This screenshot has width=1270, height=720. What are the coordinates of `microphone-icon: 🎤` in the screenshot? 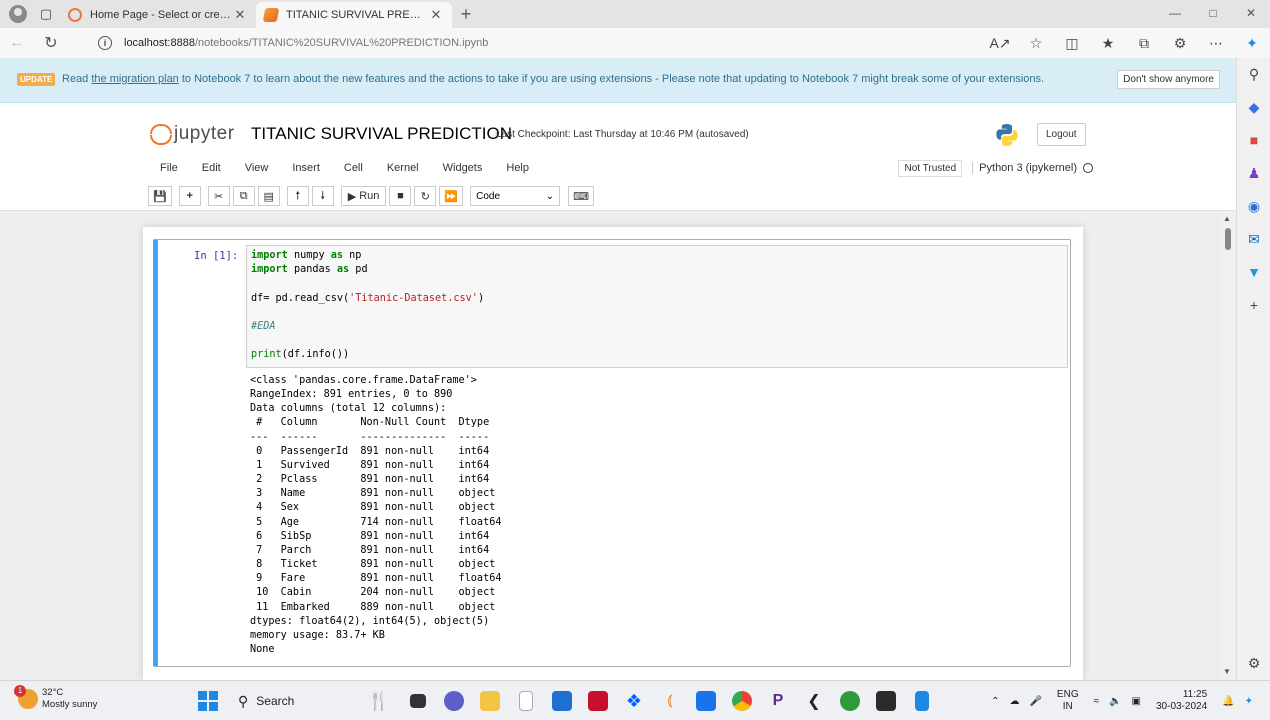 It's located at (1035, 701).